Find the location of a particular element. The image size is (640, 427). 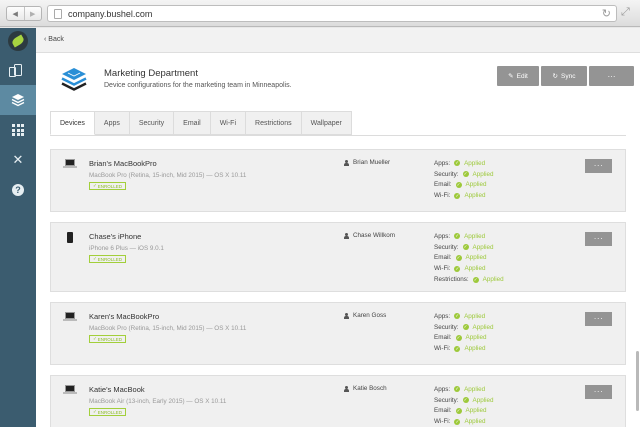

apps-grid-icon is located at coordinates (18, 130).